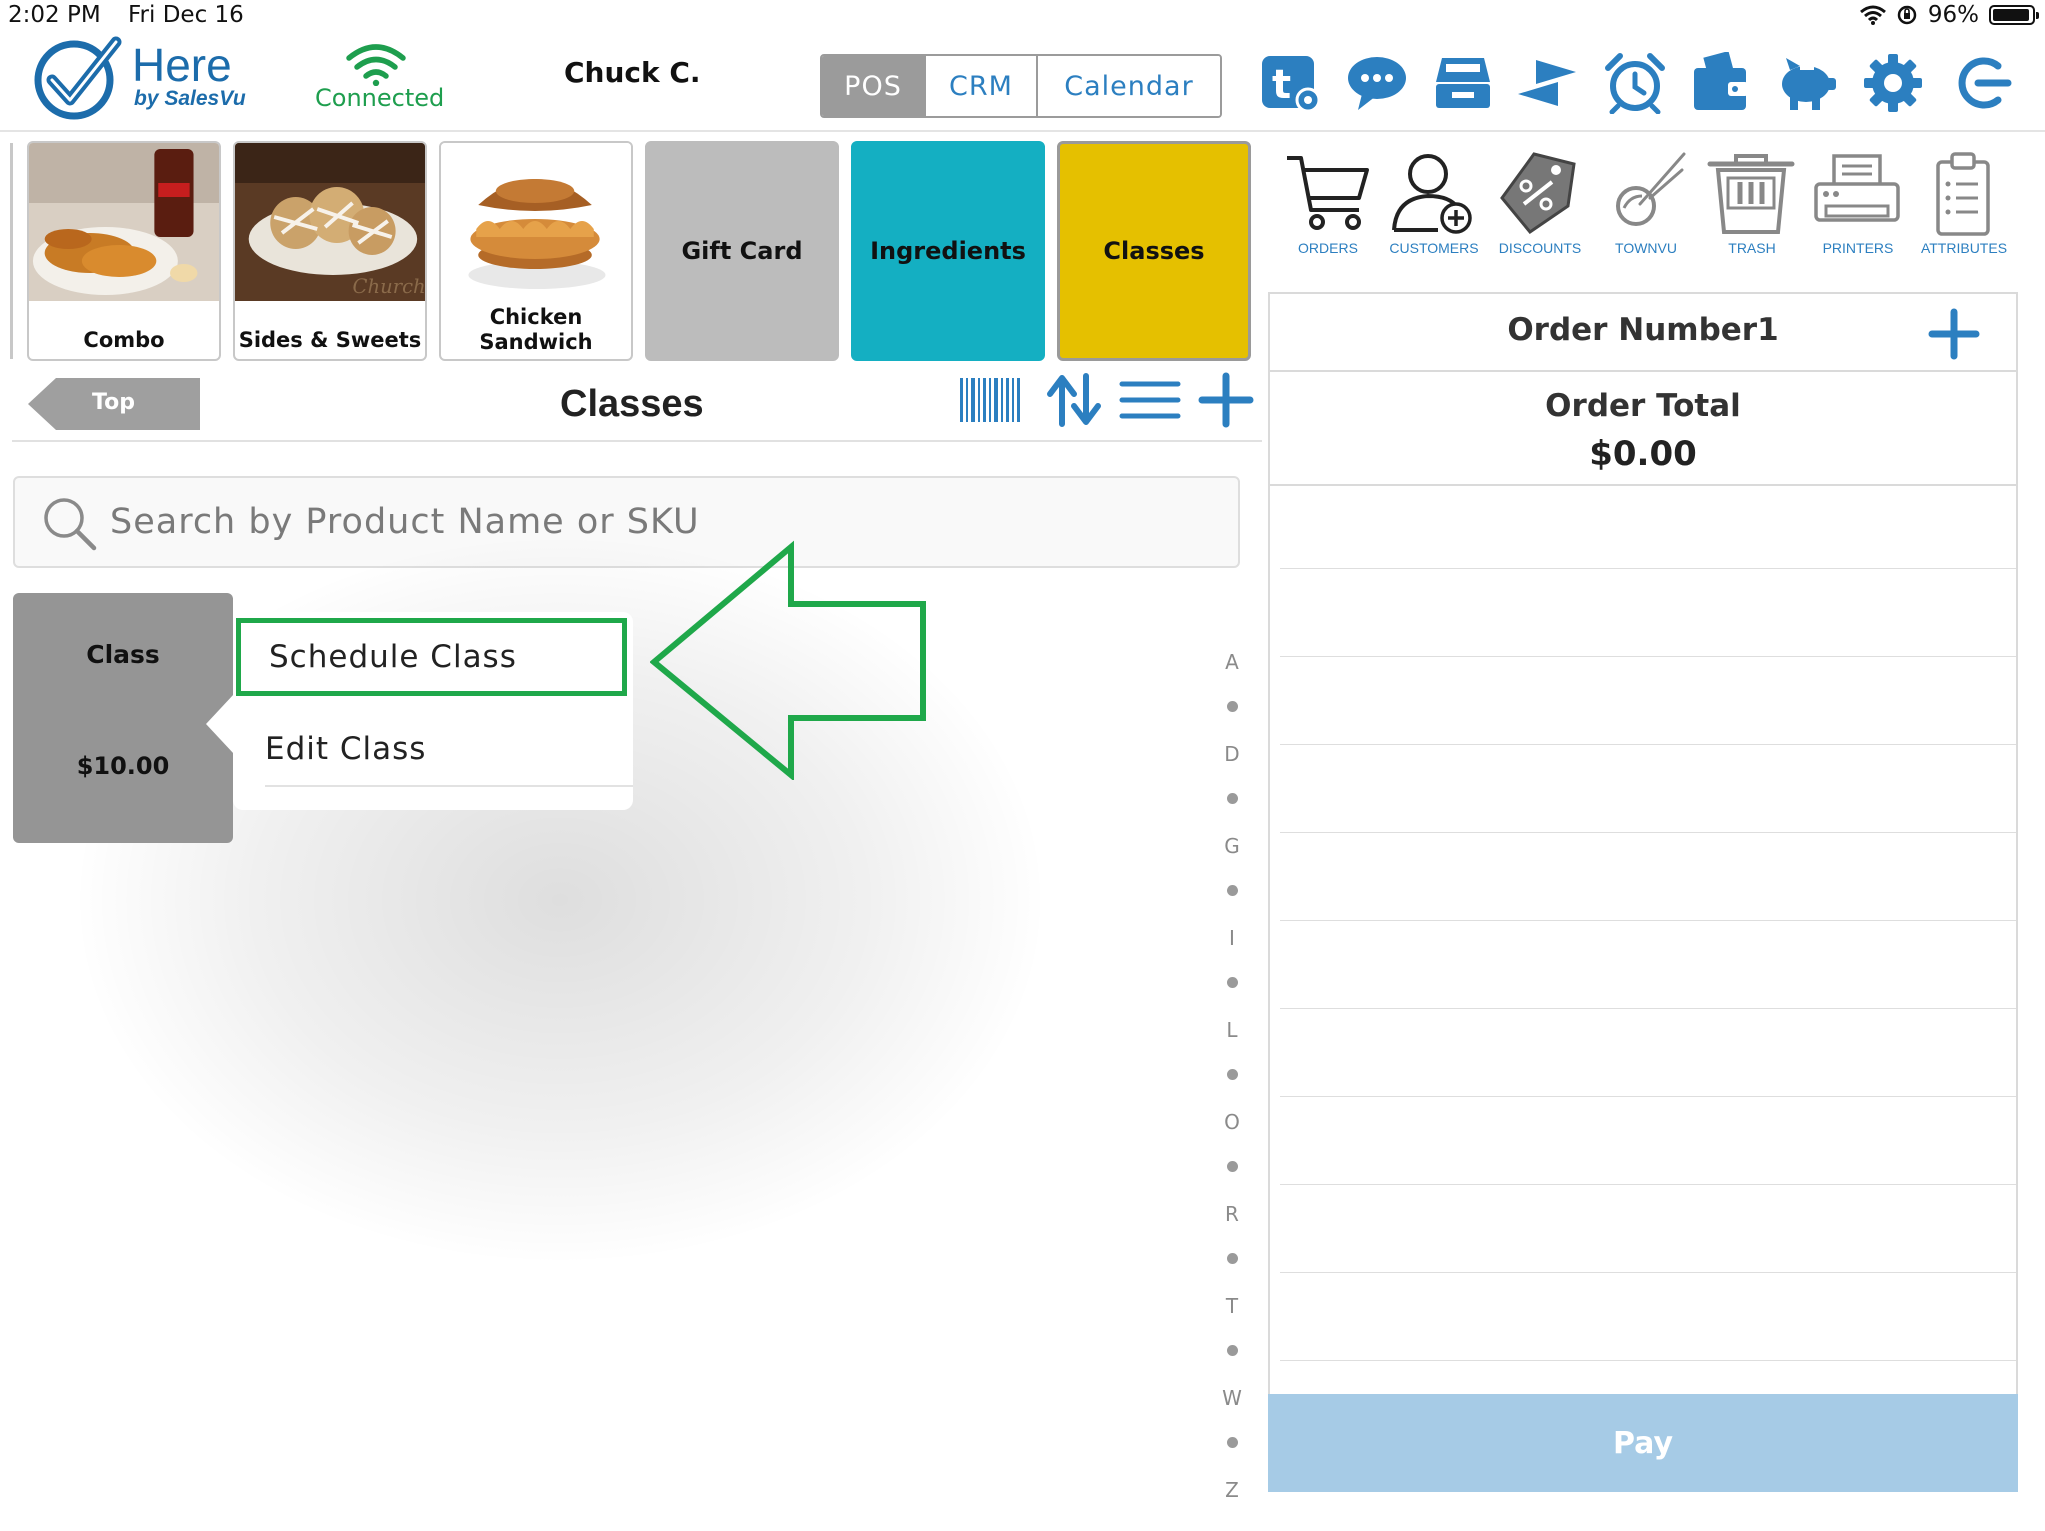  Describe the element at coordinates (1643, 330) in the screenshot. I see `order-number: Order Number1` at that location.